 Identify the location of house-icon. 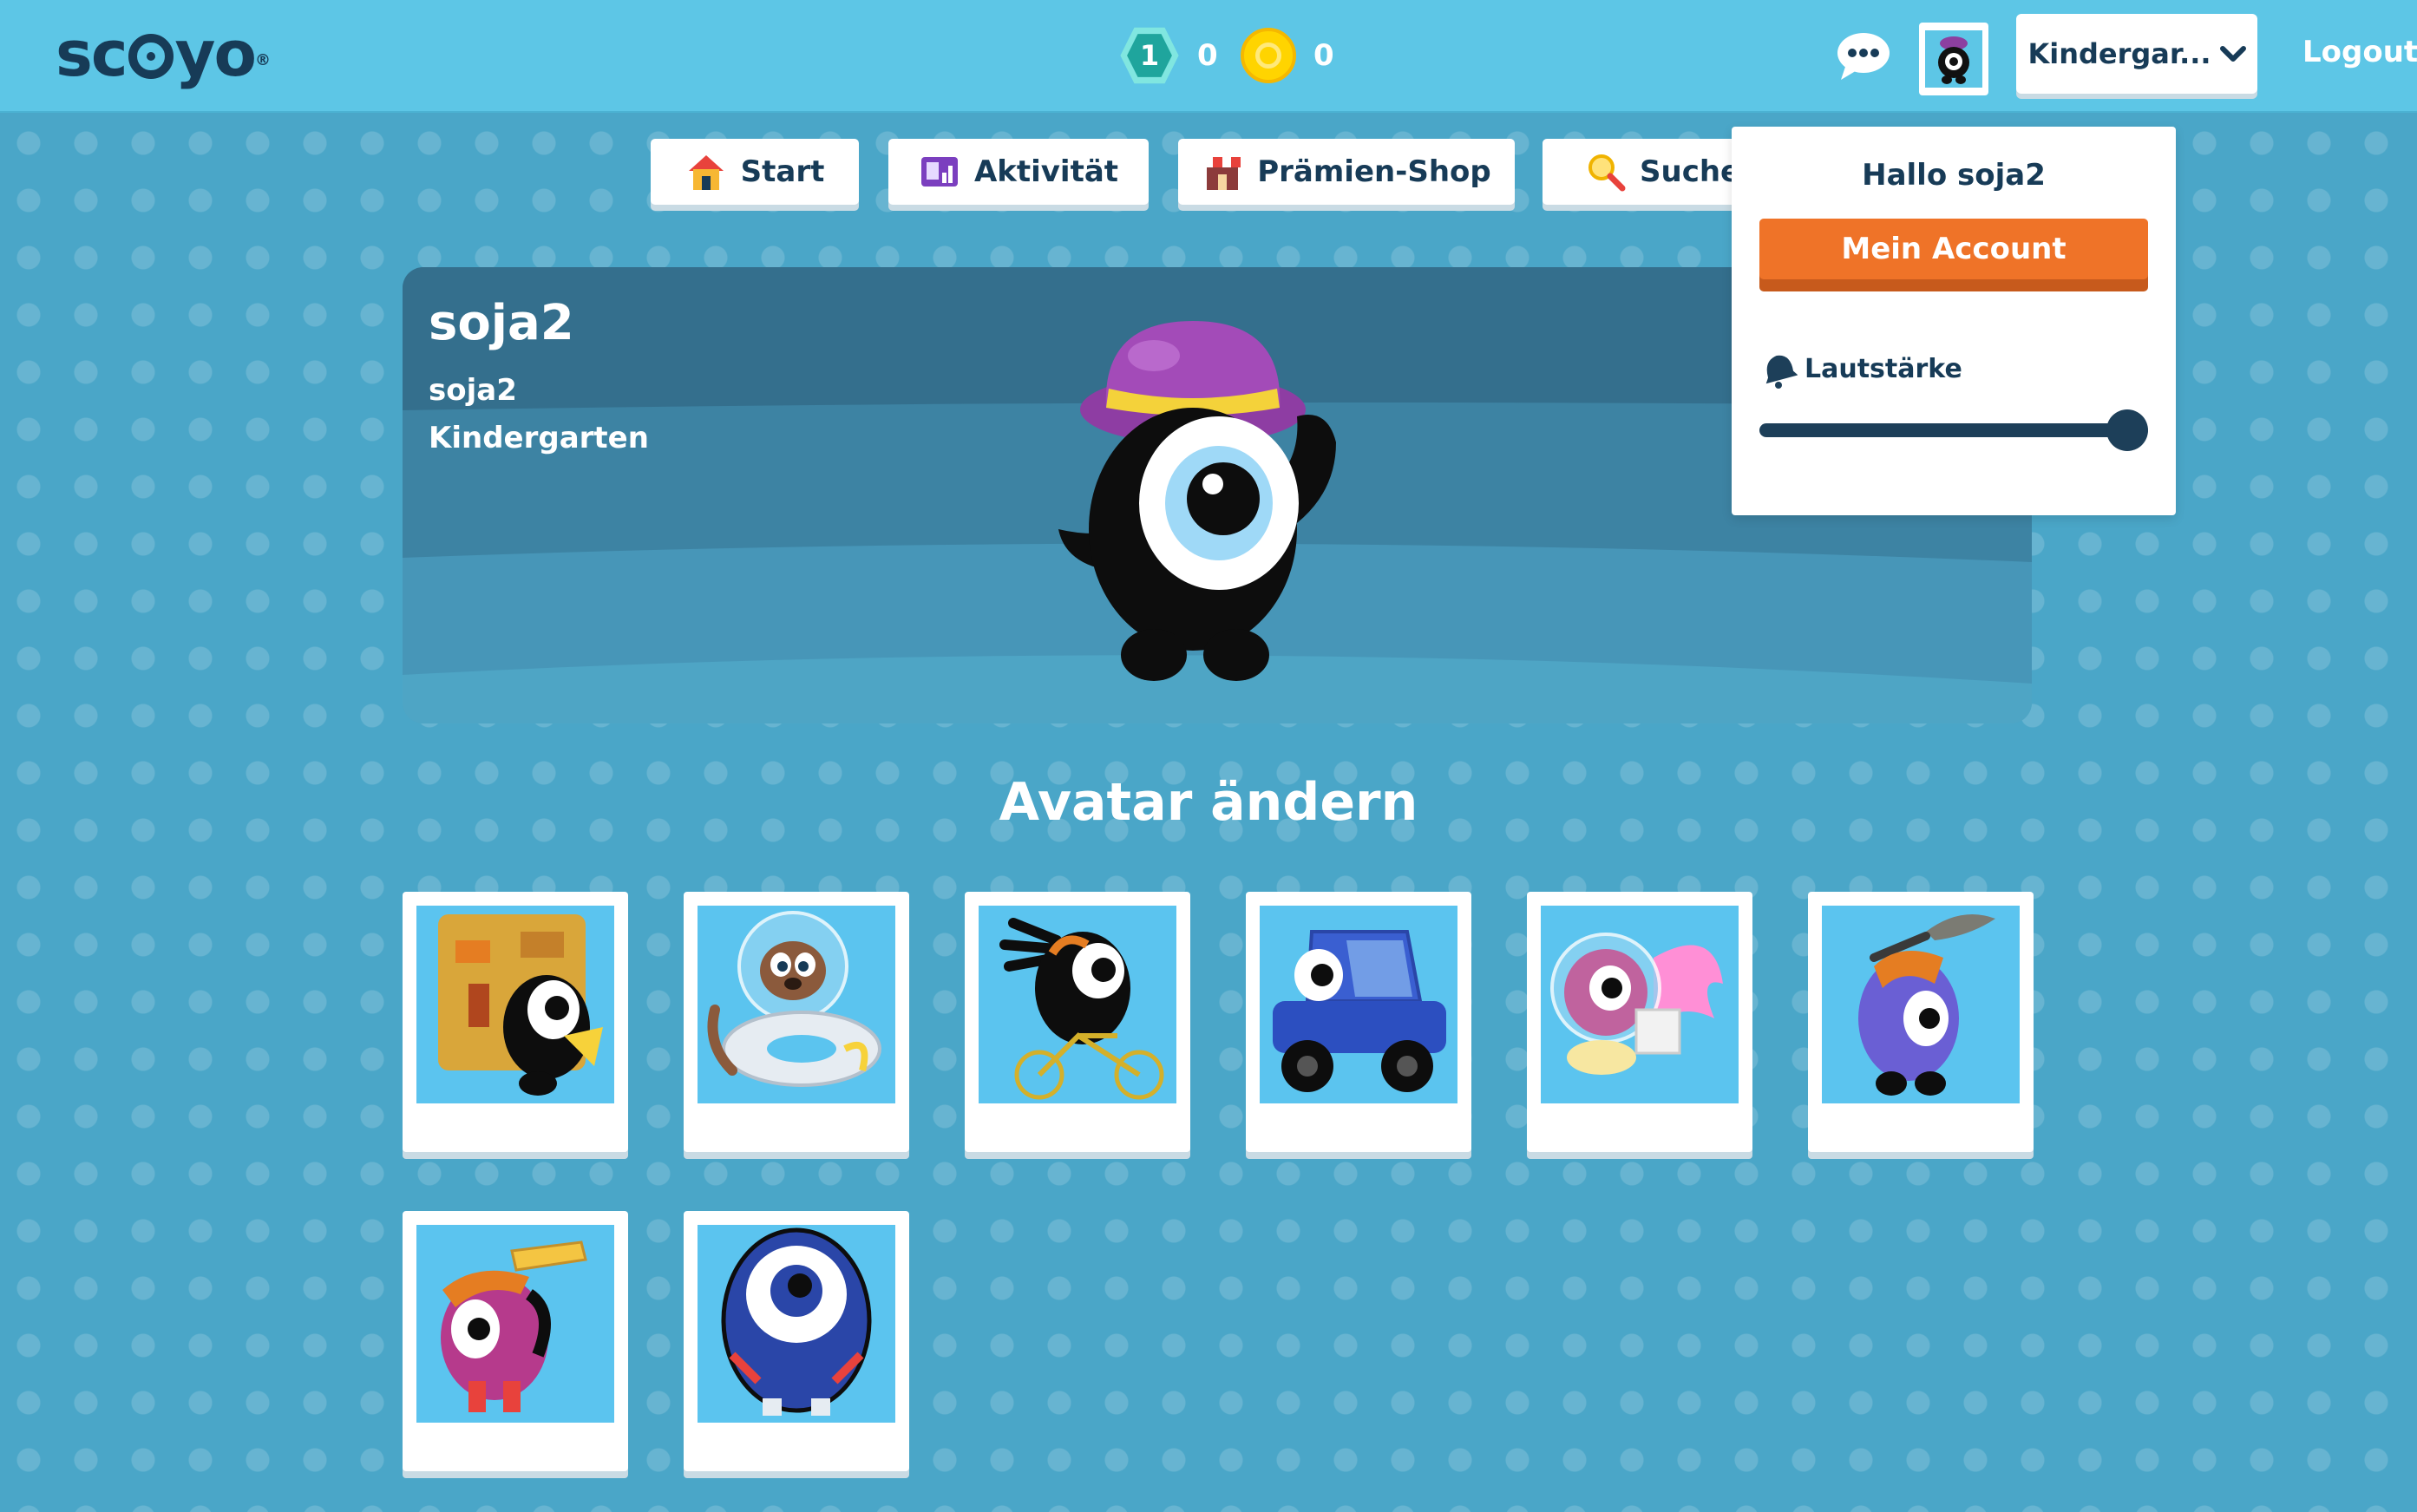
(706, 172).